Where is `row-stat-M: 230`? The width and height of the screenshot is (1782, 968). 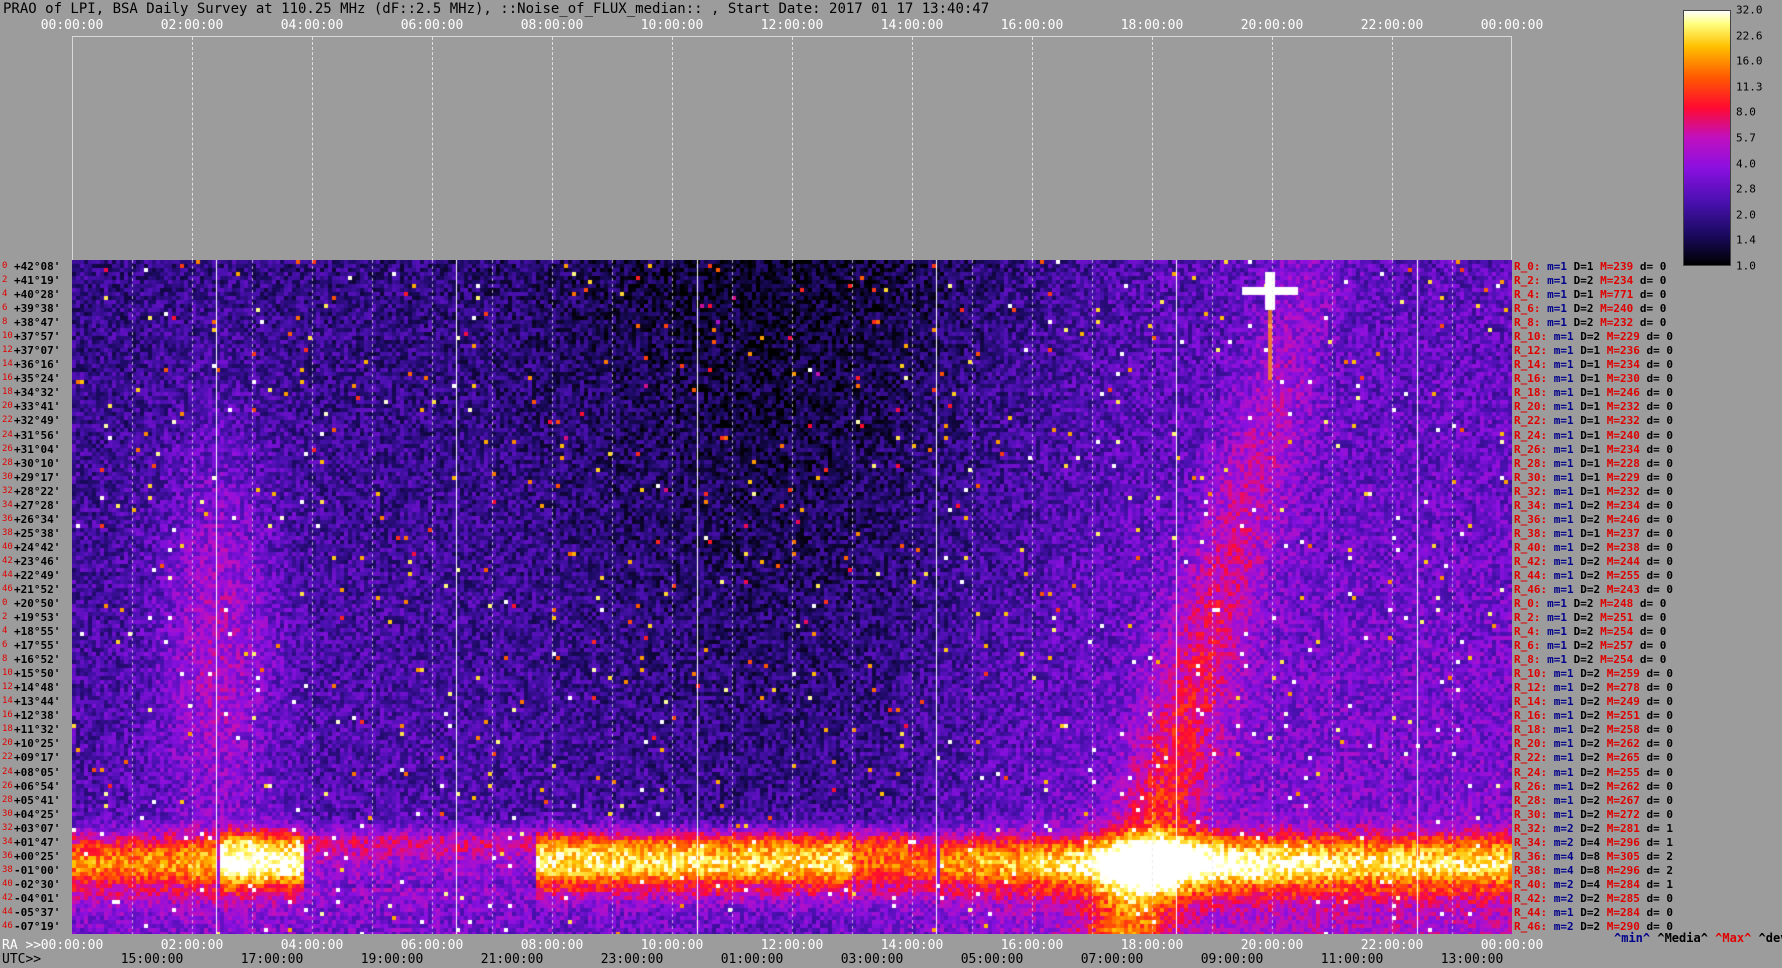 row-stat-M: 230 is located at coordinates (1630, 379).